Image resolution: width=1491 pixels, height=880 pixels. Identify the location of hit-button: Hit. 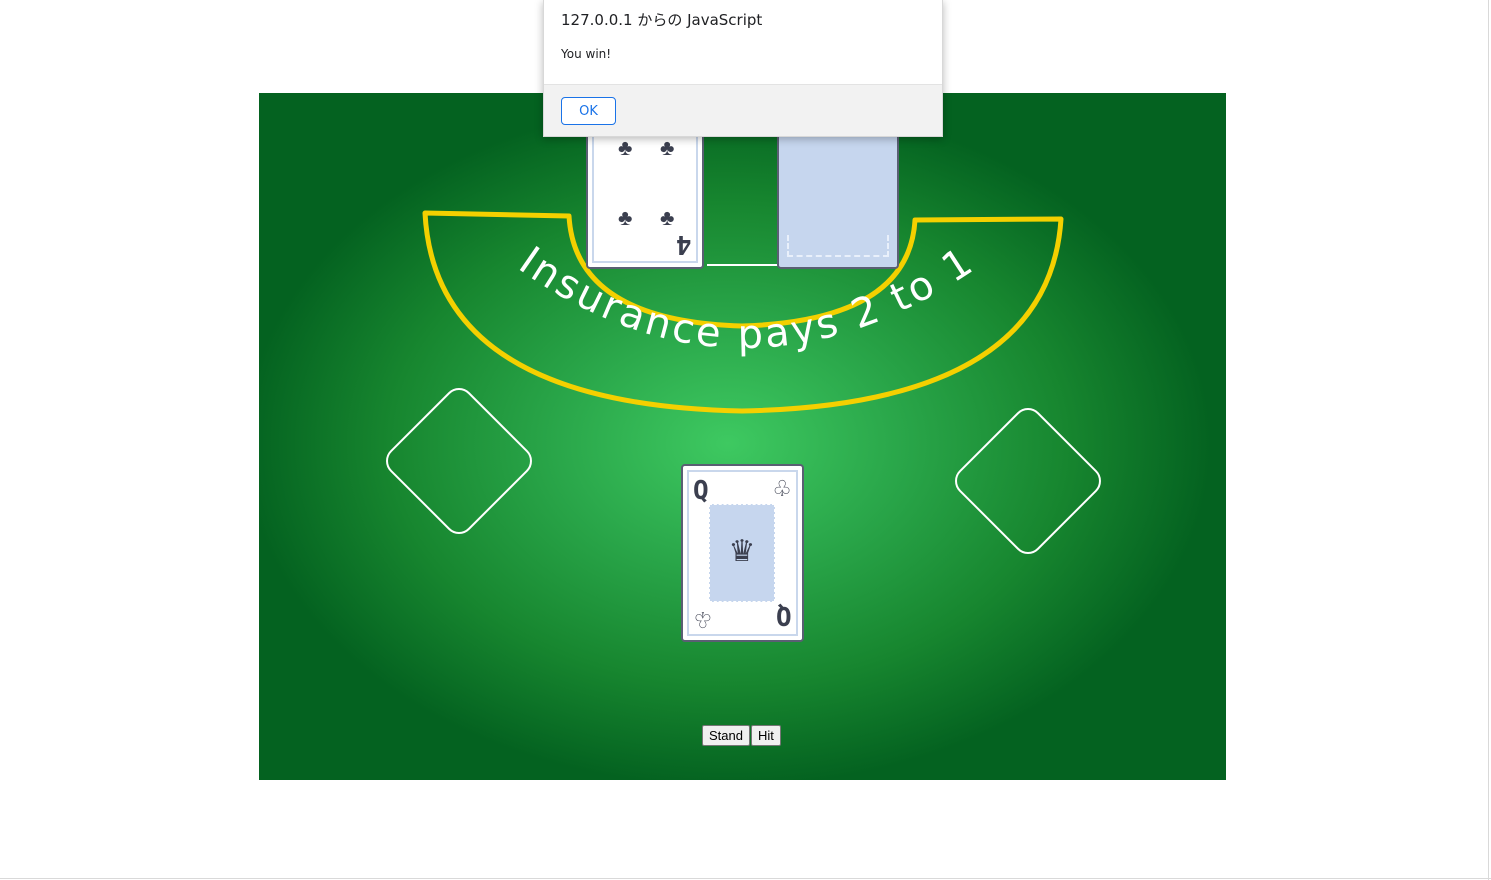
(765, 735).